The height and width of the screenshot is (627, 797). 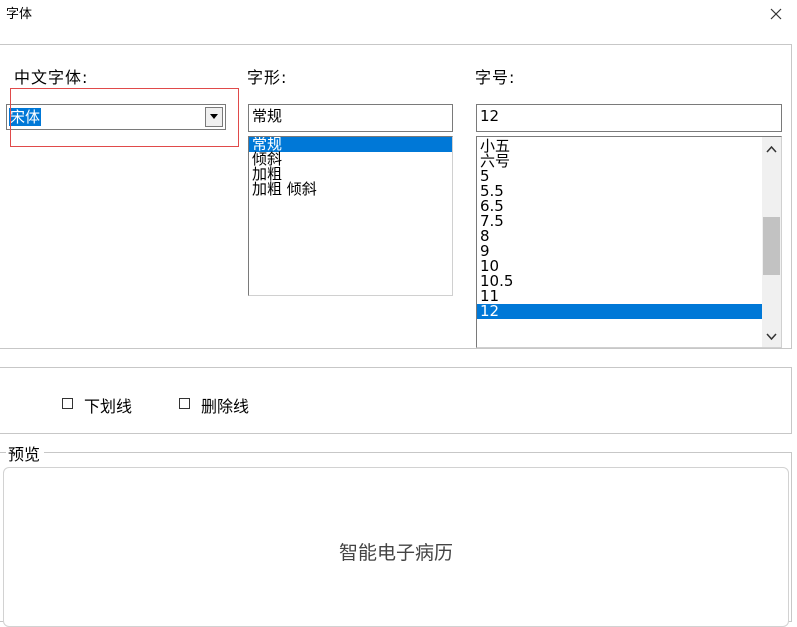 What do you see at coordinates (350, 189) in the screenshot?
I see `style-option: 加粗 倾斜` at bounding box center [350, 189].